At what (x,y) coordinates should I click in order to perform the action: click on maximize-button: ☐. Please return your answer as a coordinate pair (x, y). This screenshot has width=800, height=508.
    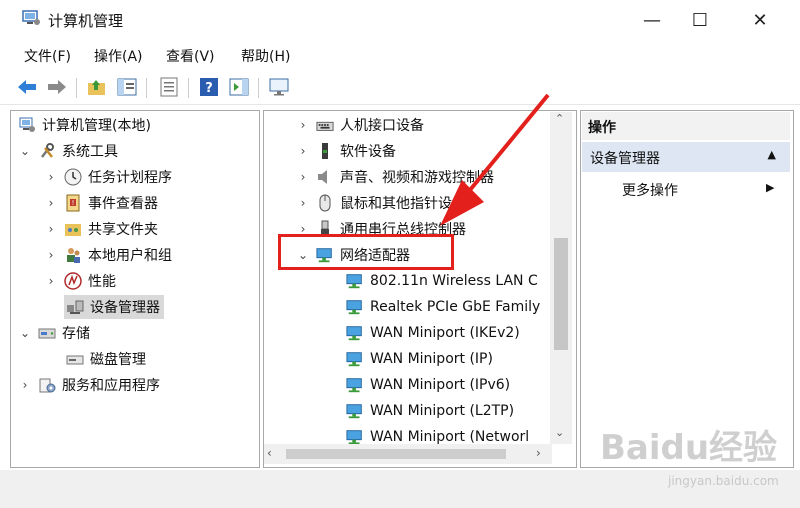
    Looking at the image, I should click on (700, 20).